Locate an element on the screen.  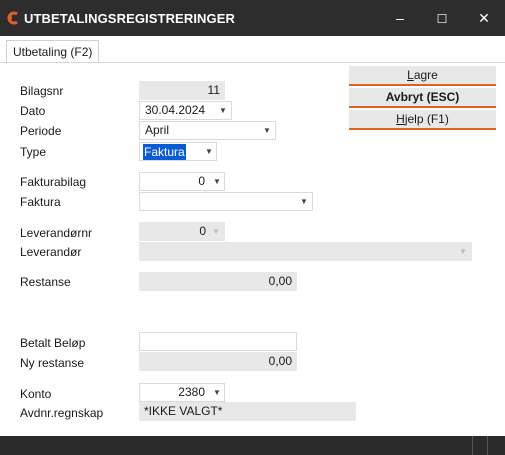
window-title: UTBETALINGSREGISTRERINGER is located at coordinates (129, 18).